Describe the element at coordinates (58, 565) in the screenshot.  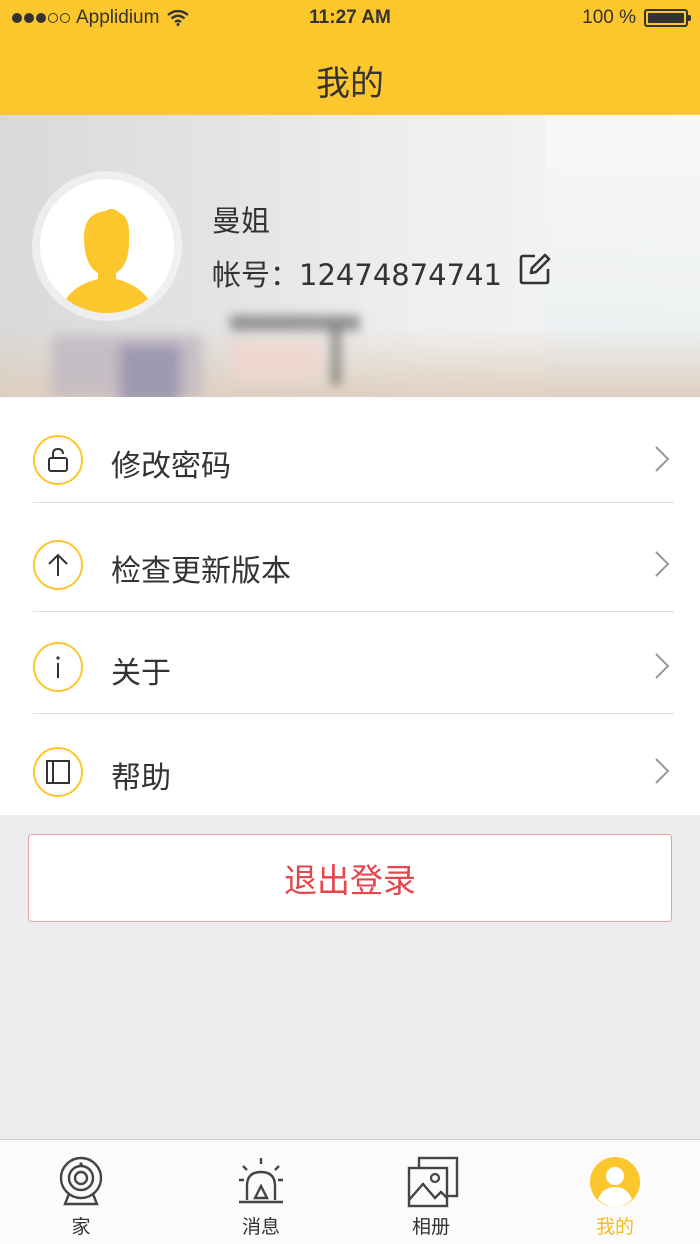
I see `arrow-up-icon` at that location.